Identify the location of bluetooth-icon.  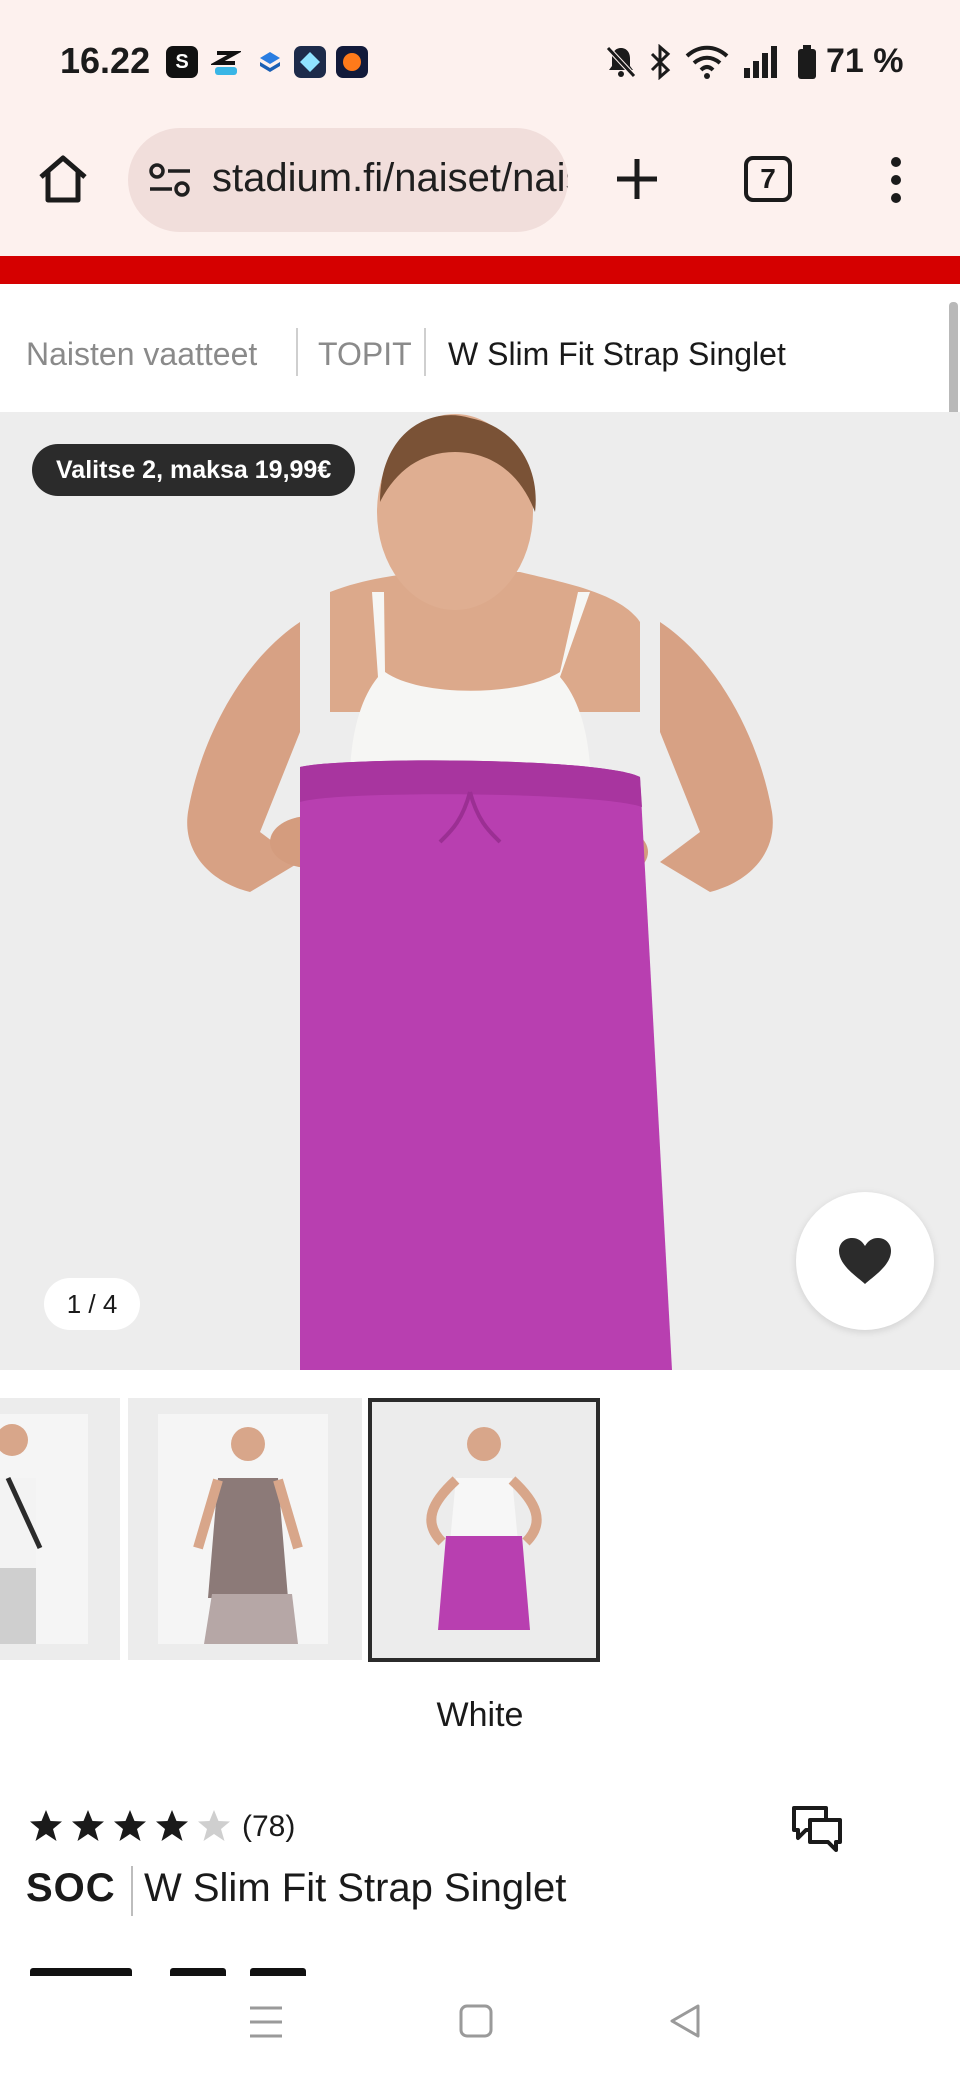
(660, 64).